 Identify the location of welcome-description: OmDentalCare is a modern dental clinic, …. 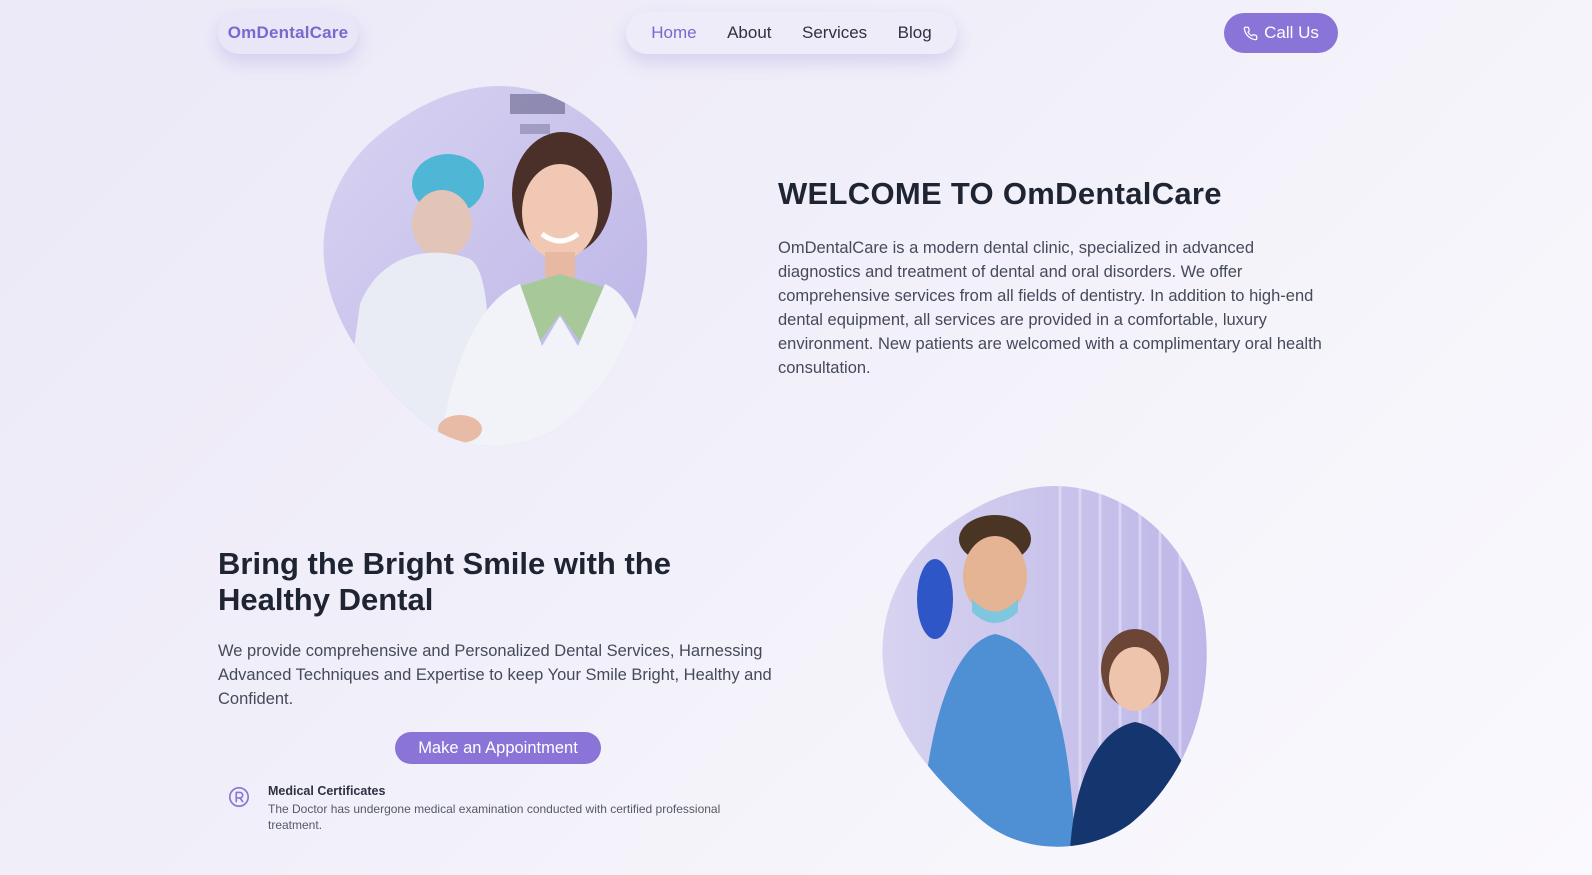
(1050, 308).